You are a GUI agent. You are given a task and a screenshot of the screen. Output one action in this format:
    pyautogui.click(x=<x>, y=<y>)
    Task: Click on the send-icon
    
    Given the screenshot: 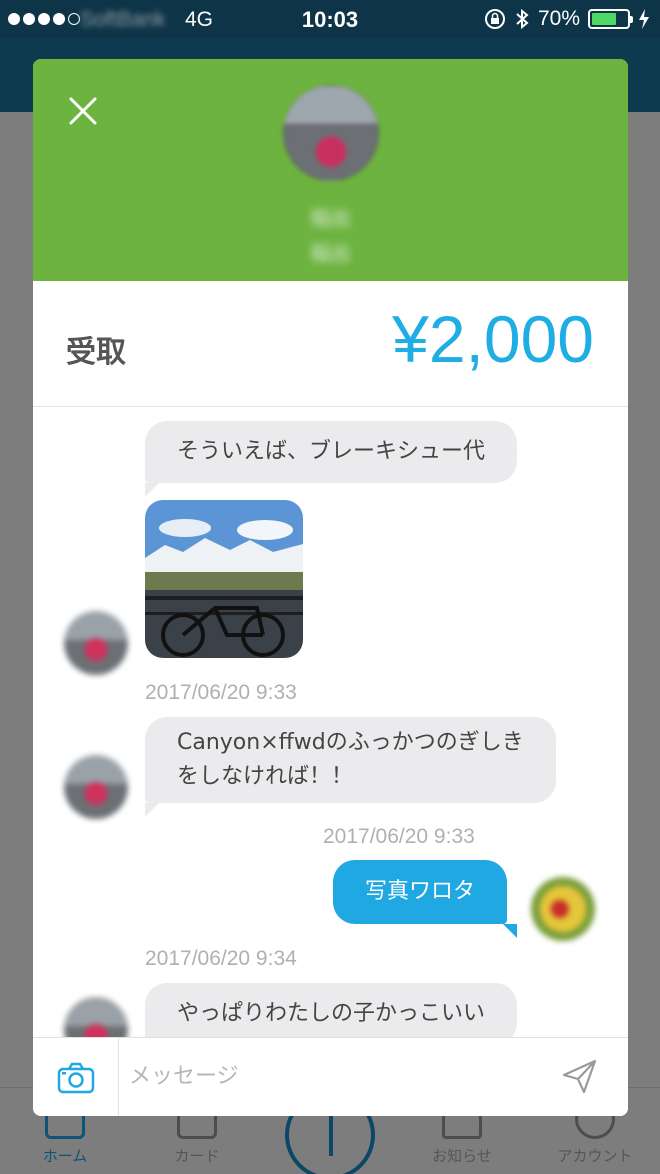 What is the action you would take?
    pyautogui.click(x=579, y=1076)
    